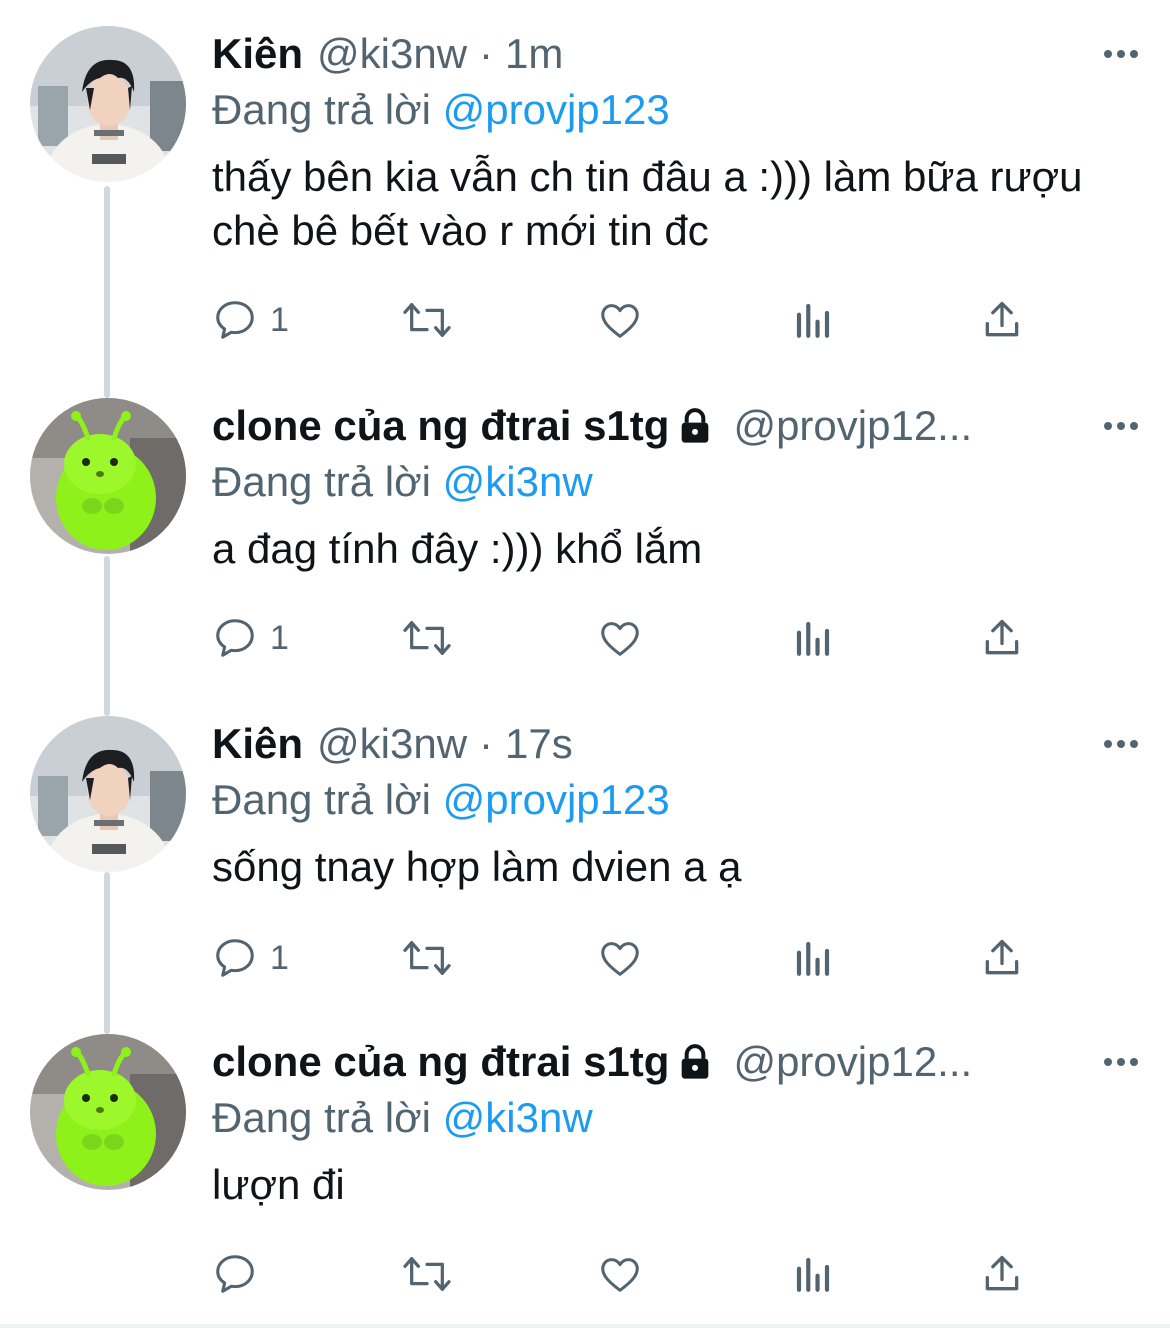 This screenshot has width=1170, height=1328. I want to click on timestamp: 17s, so click(539, 744).